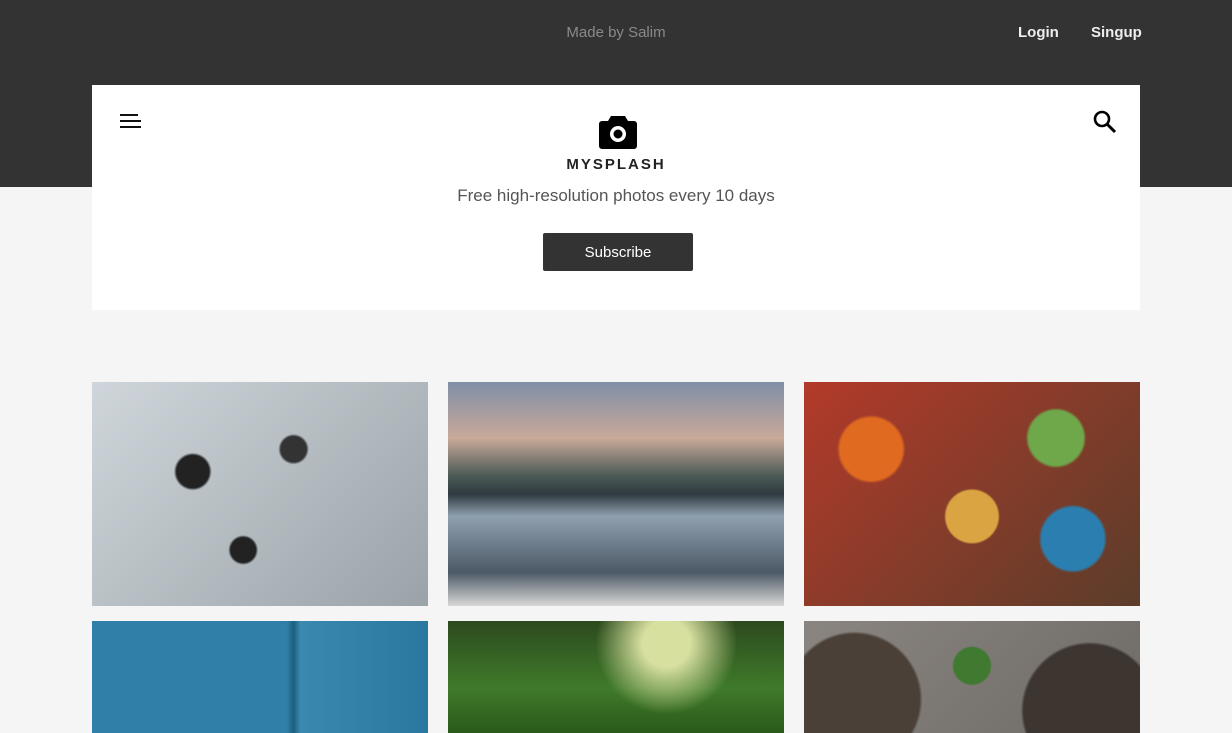 This screenshot has height=733, width=1232. I want to click on photo-forest, so click(616, 677).